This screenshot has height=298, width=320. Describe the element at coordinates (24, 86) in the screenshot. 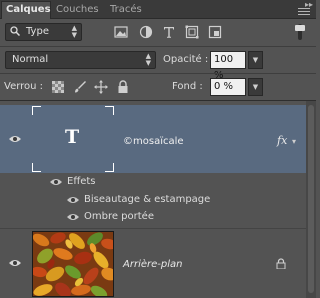

I see `lock-label: Verrou :` at that location.